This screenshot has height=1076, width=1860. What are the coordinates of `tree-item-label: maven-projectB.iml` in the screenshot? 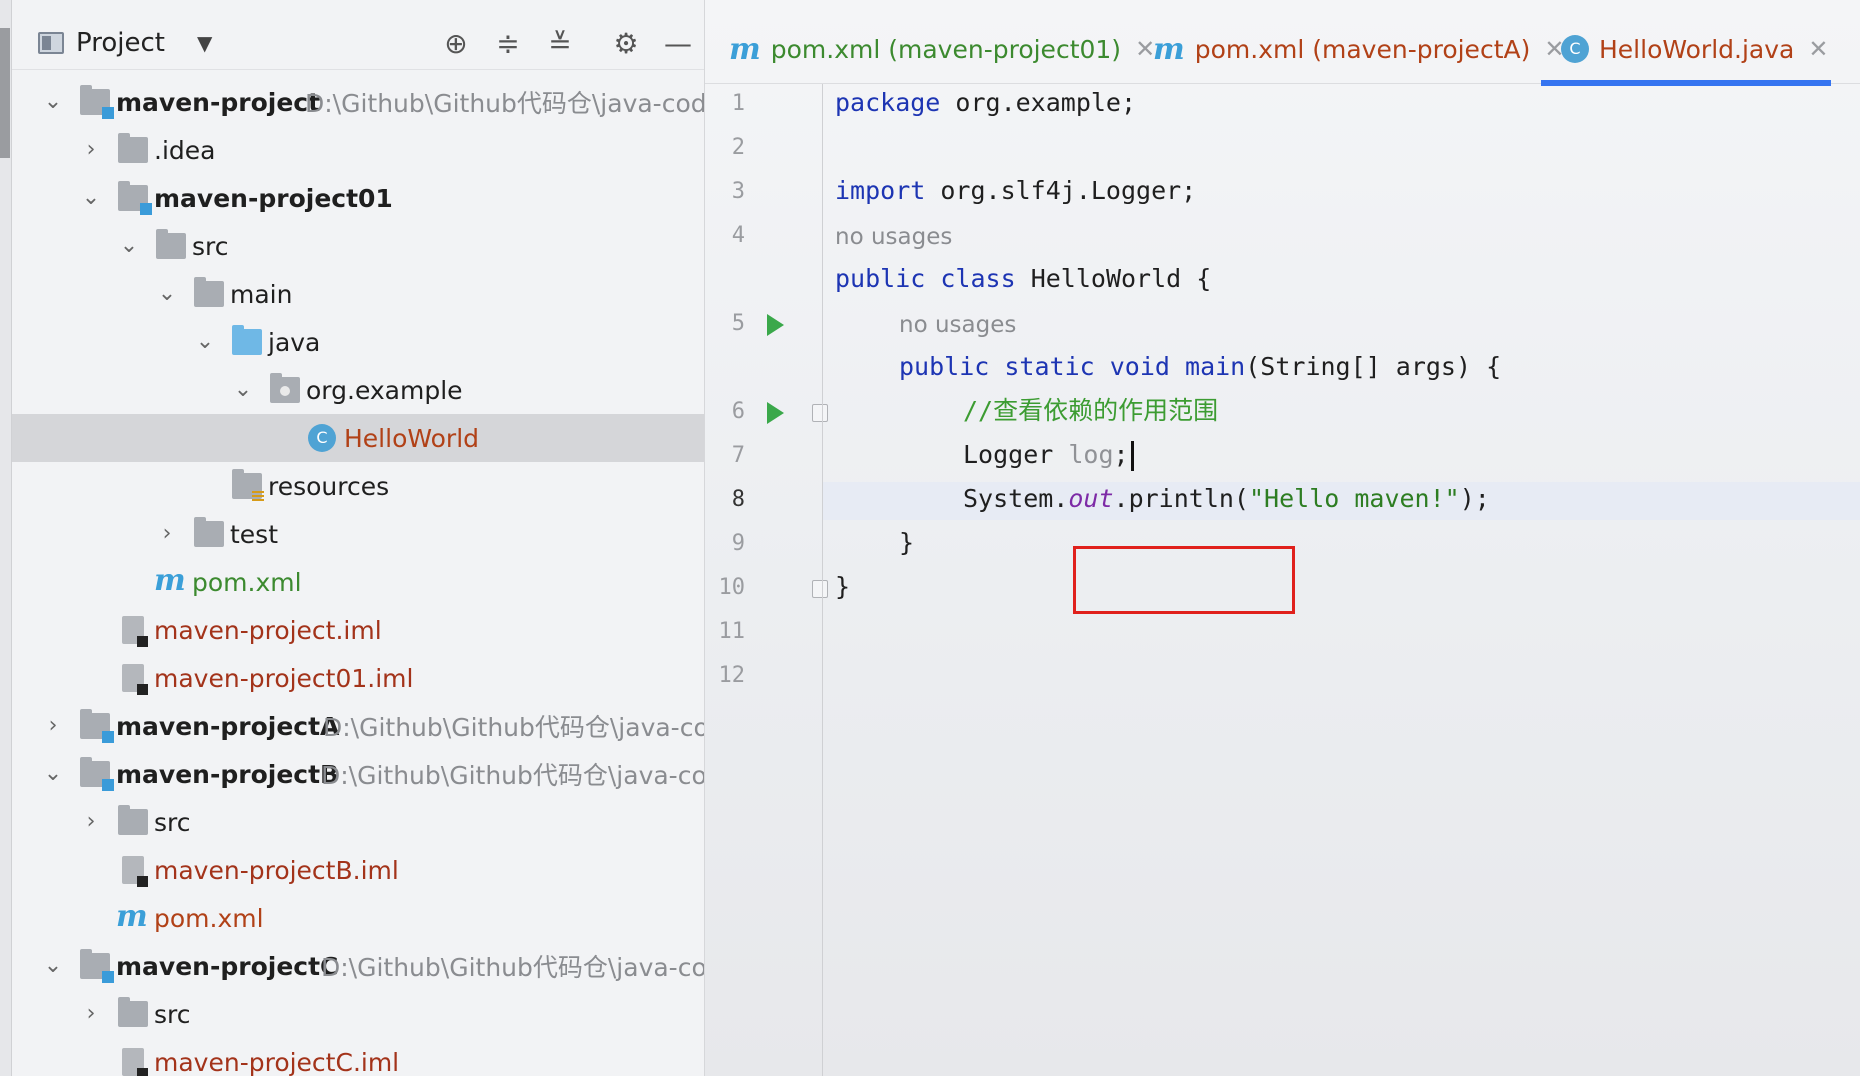 It's located at (276, 870).